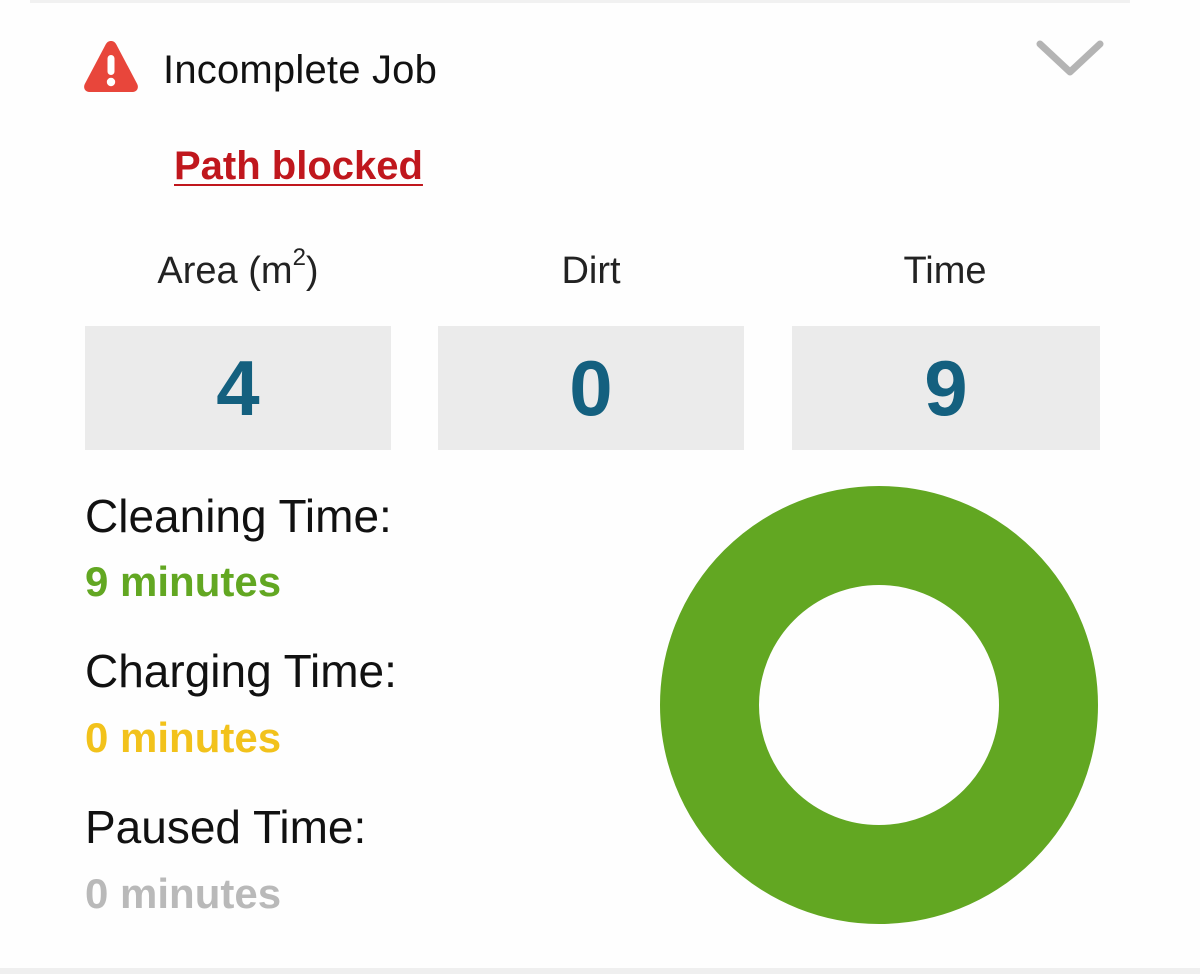 The width and height of the screenshot is (1200, 974). I want to click on paused-time-value: 0 minutes, so click(183, 893).